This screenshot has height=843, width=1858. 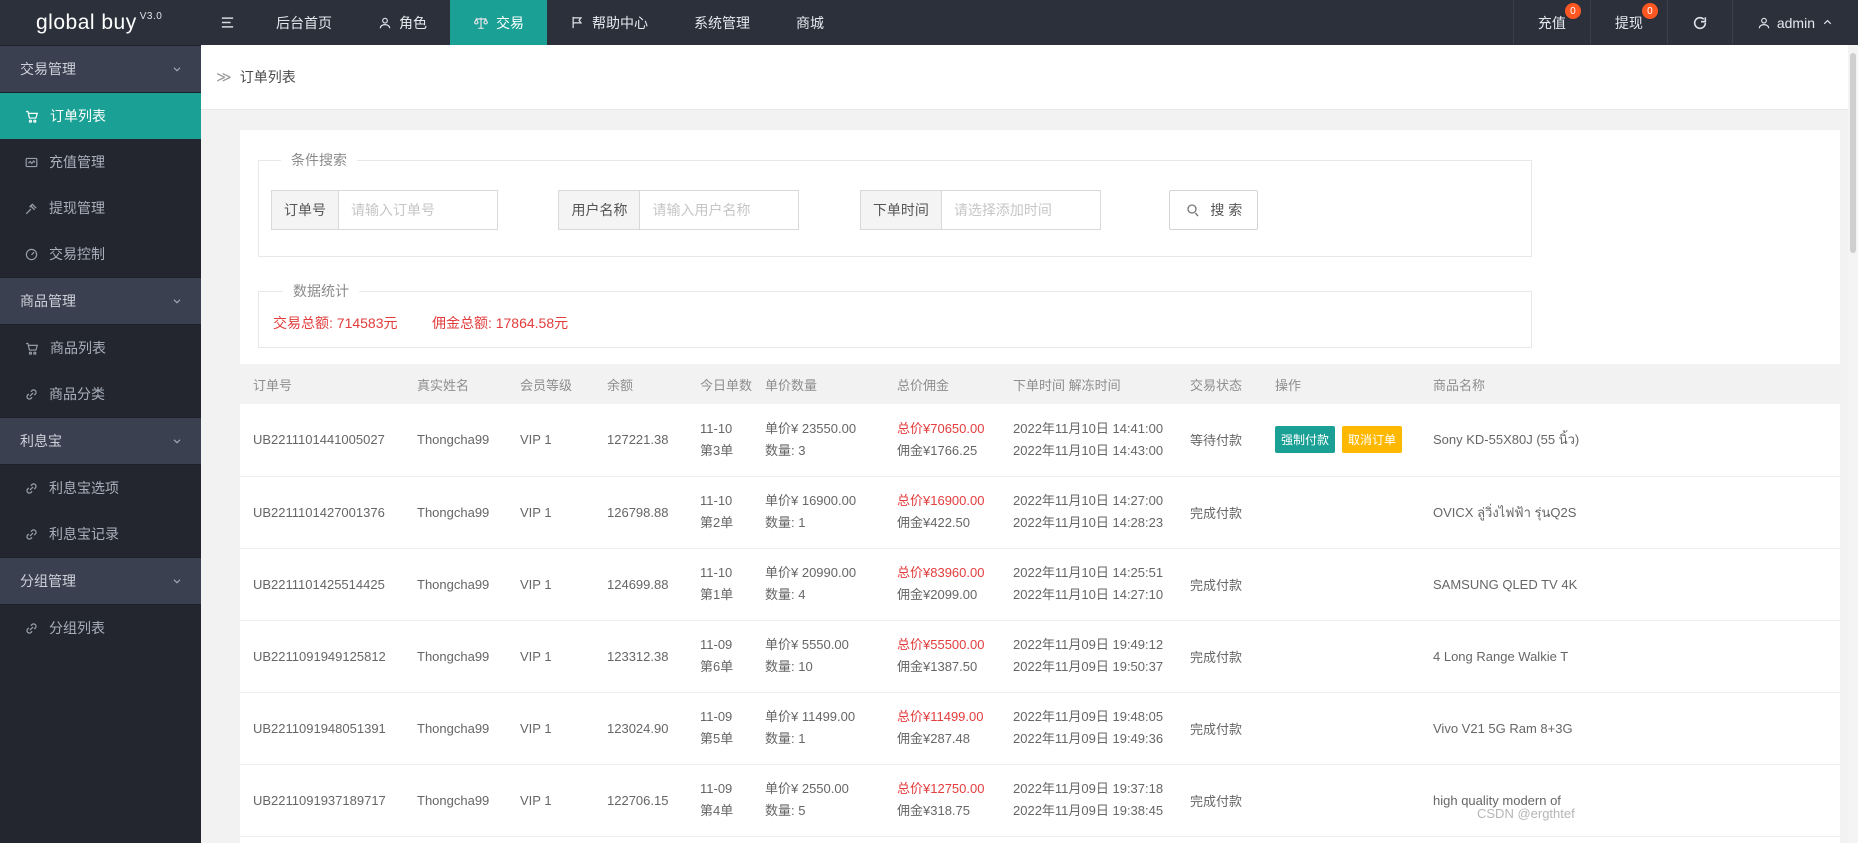 I want to click on commission: 佣金¥287.48, so click(x=933, y=738).